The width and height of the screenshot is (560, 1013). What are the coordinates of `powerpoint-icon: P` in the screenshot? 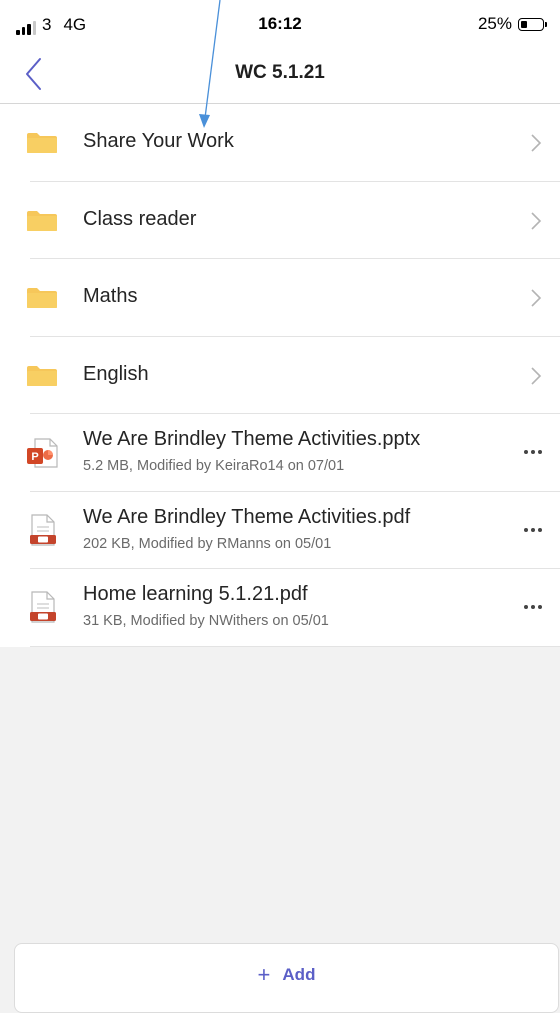 It's located at (42, 453).